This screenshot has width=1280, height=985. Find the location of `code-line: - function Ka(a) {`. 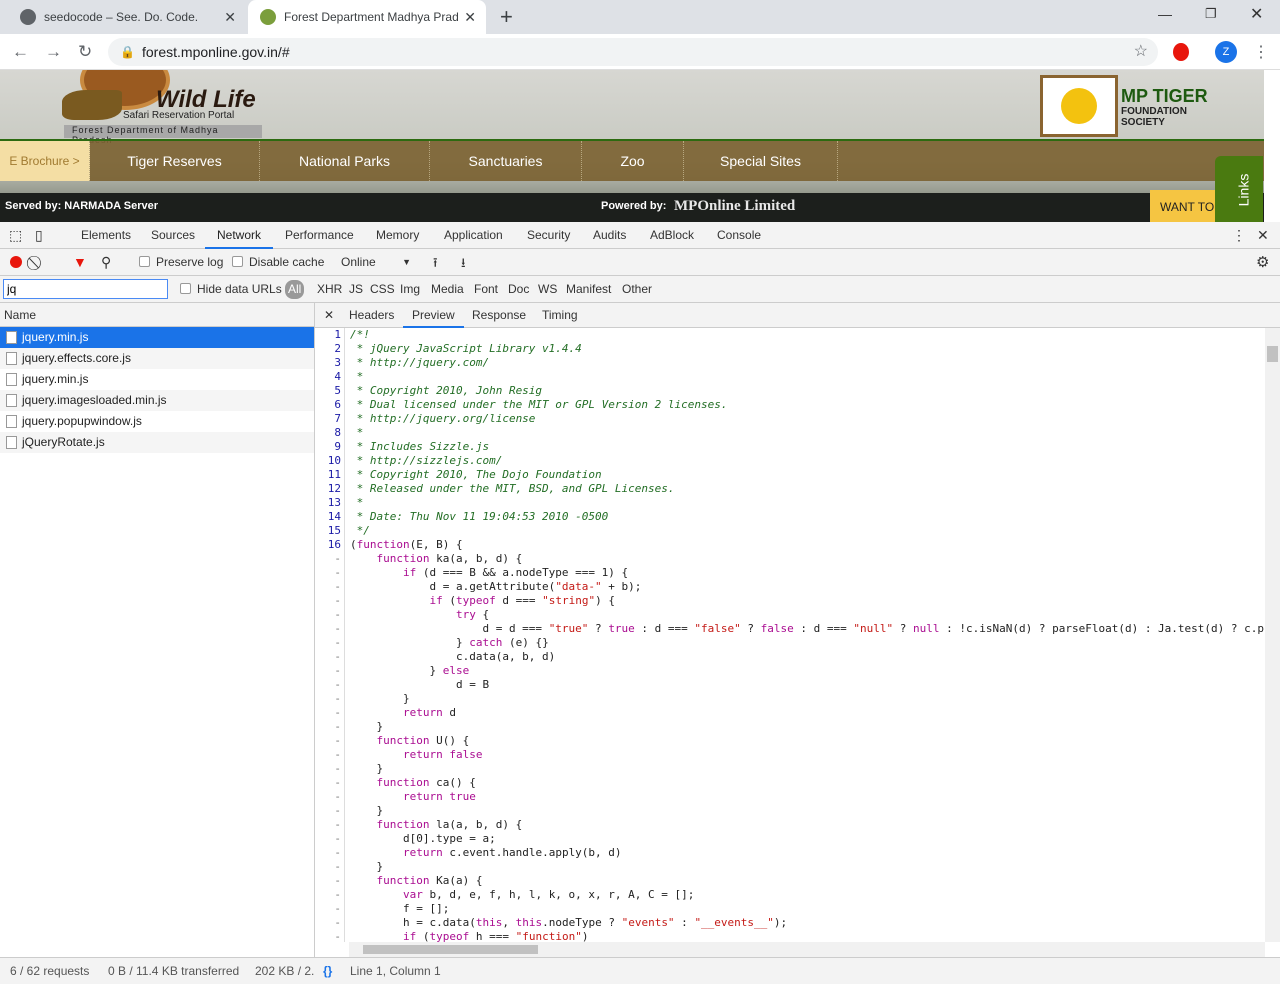

code-line: - function Ka(a) { is located at coordinates (790, 881).